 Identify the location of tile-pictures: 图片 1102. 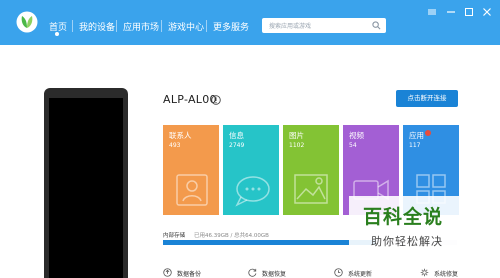
(311, 170).